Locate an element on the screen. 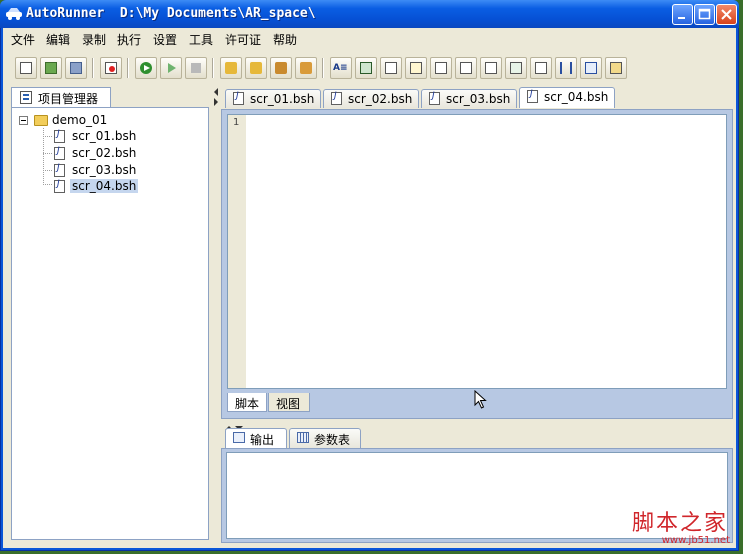  line-number: 1 is located at coordinates (236, 122).